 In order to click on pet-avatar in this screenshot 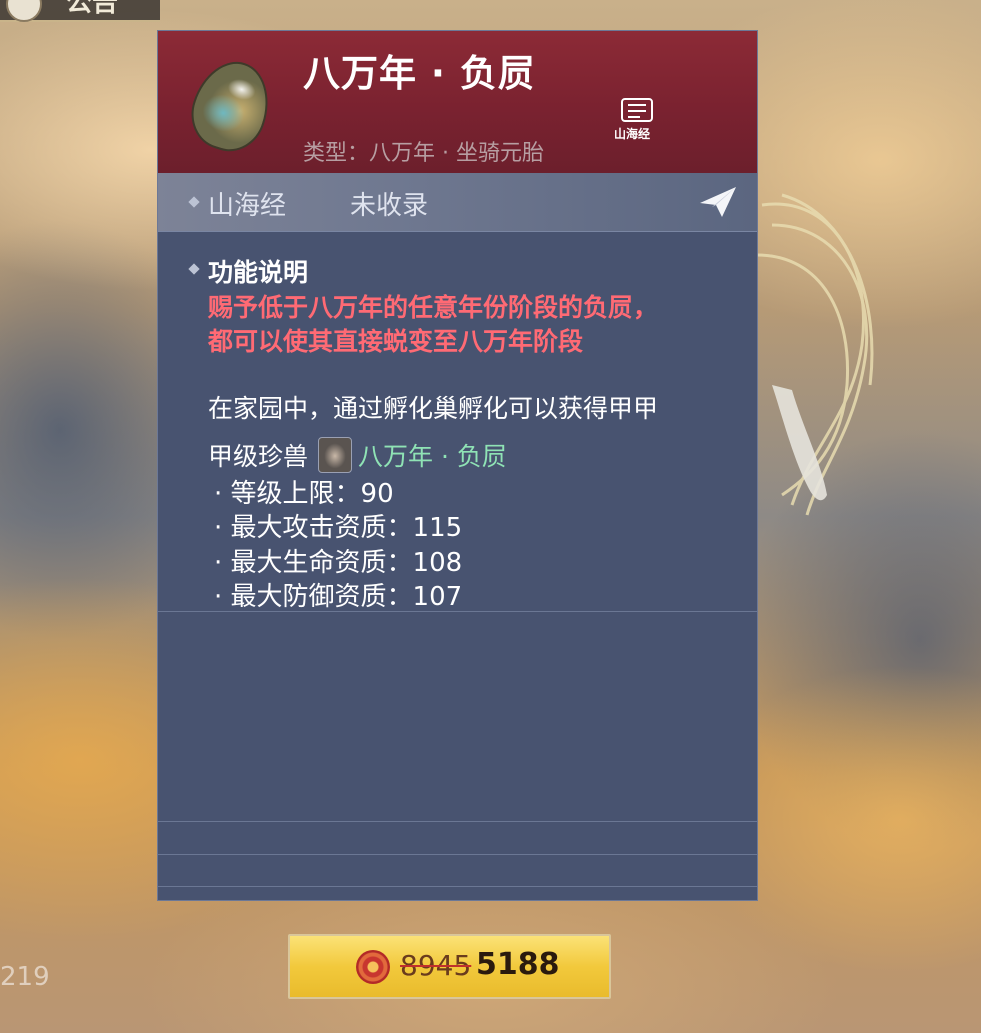, I will do `click(335, 455)`.